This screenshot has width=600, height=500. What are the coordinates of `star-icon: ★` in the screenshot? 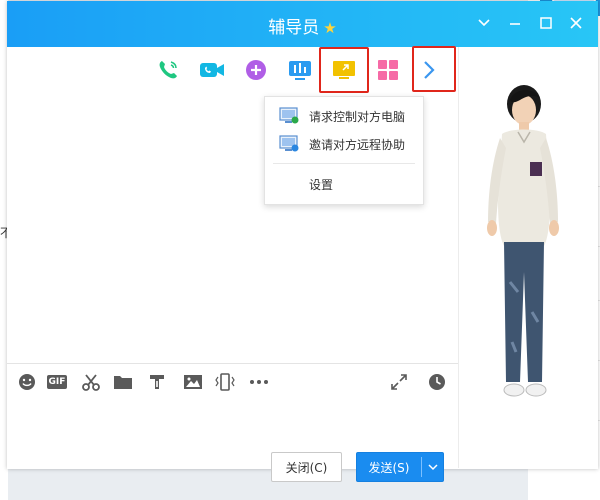 It's located at (330, 28).